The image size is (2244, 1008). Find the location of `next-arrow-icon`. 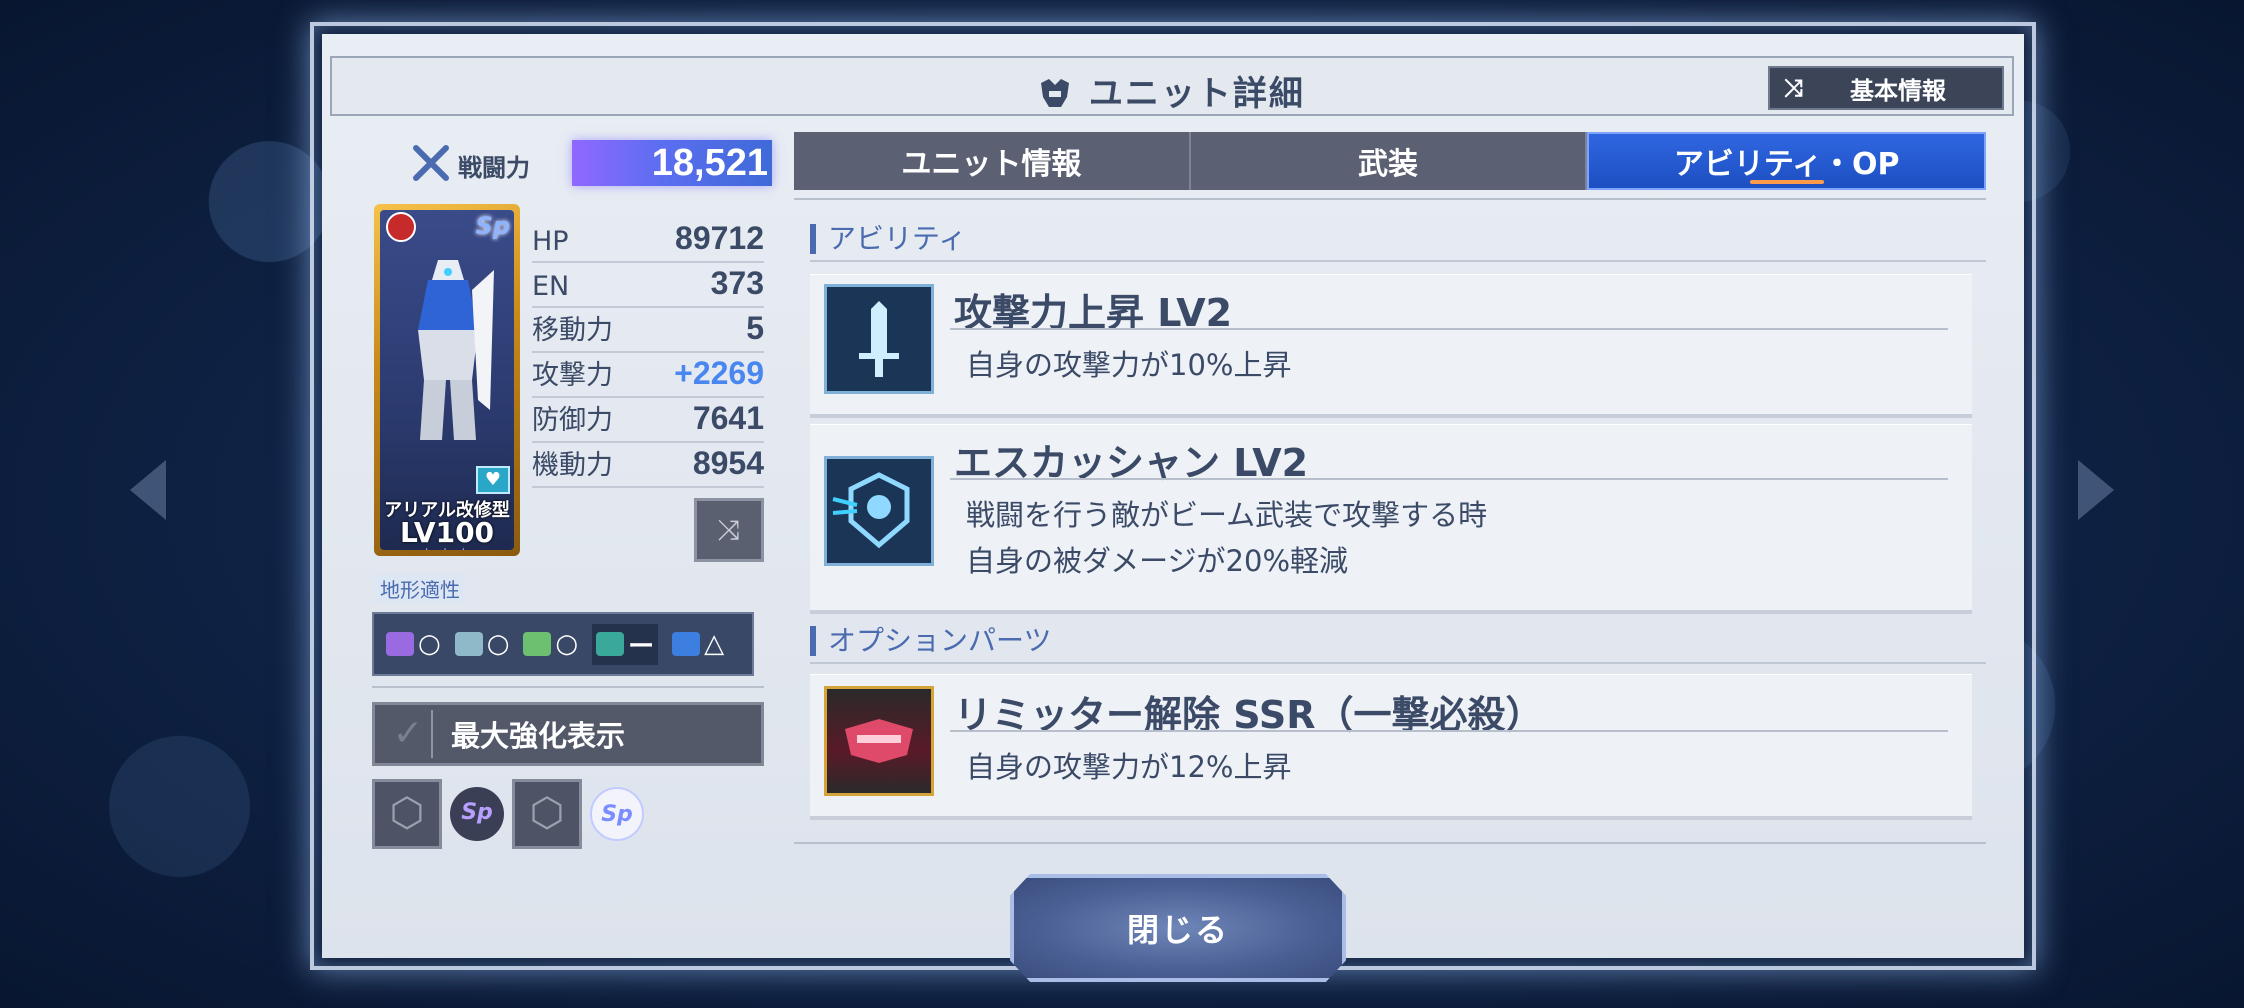

next-arrow-icon is located at coordinates (2096, 490).